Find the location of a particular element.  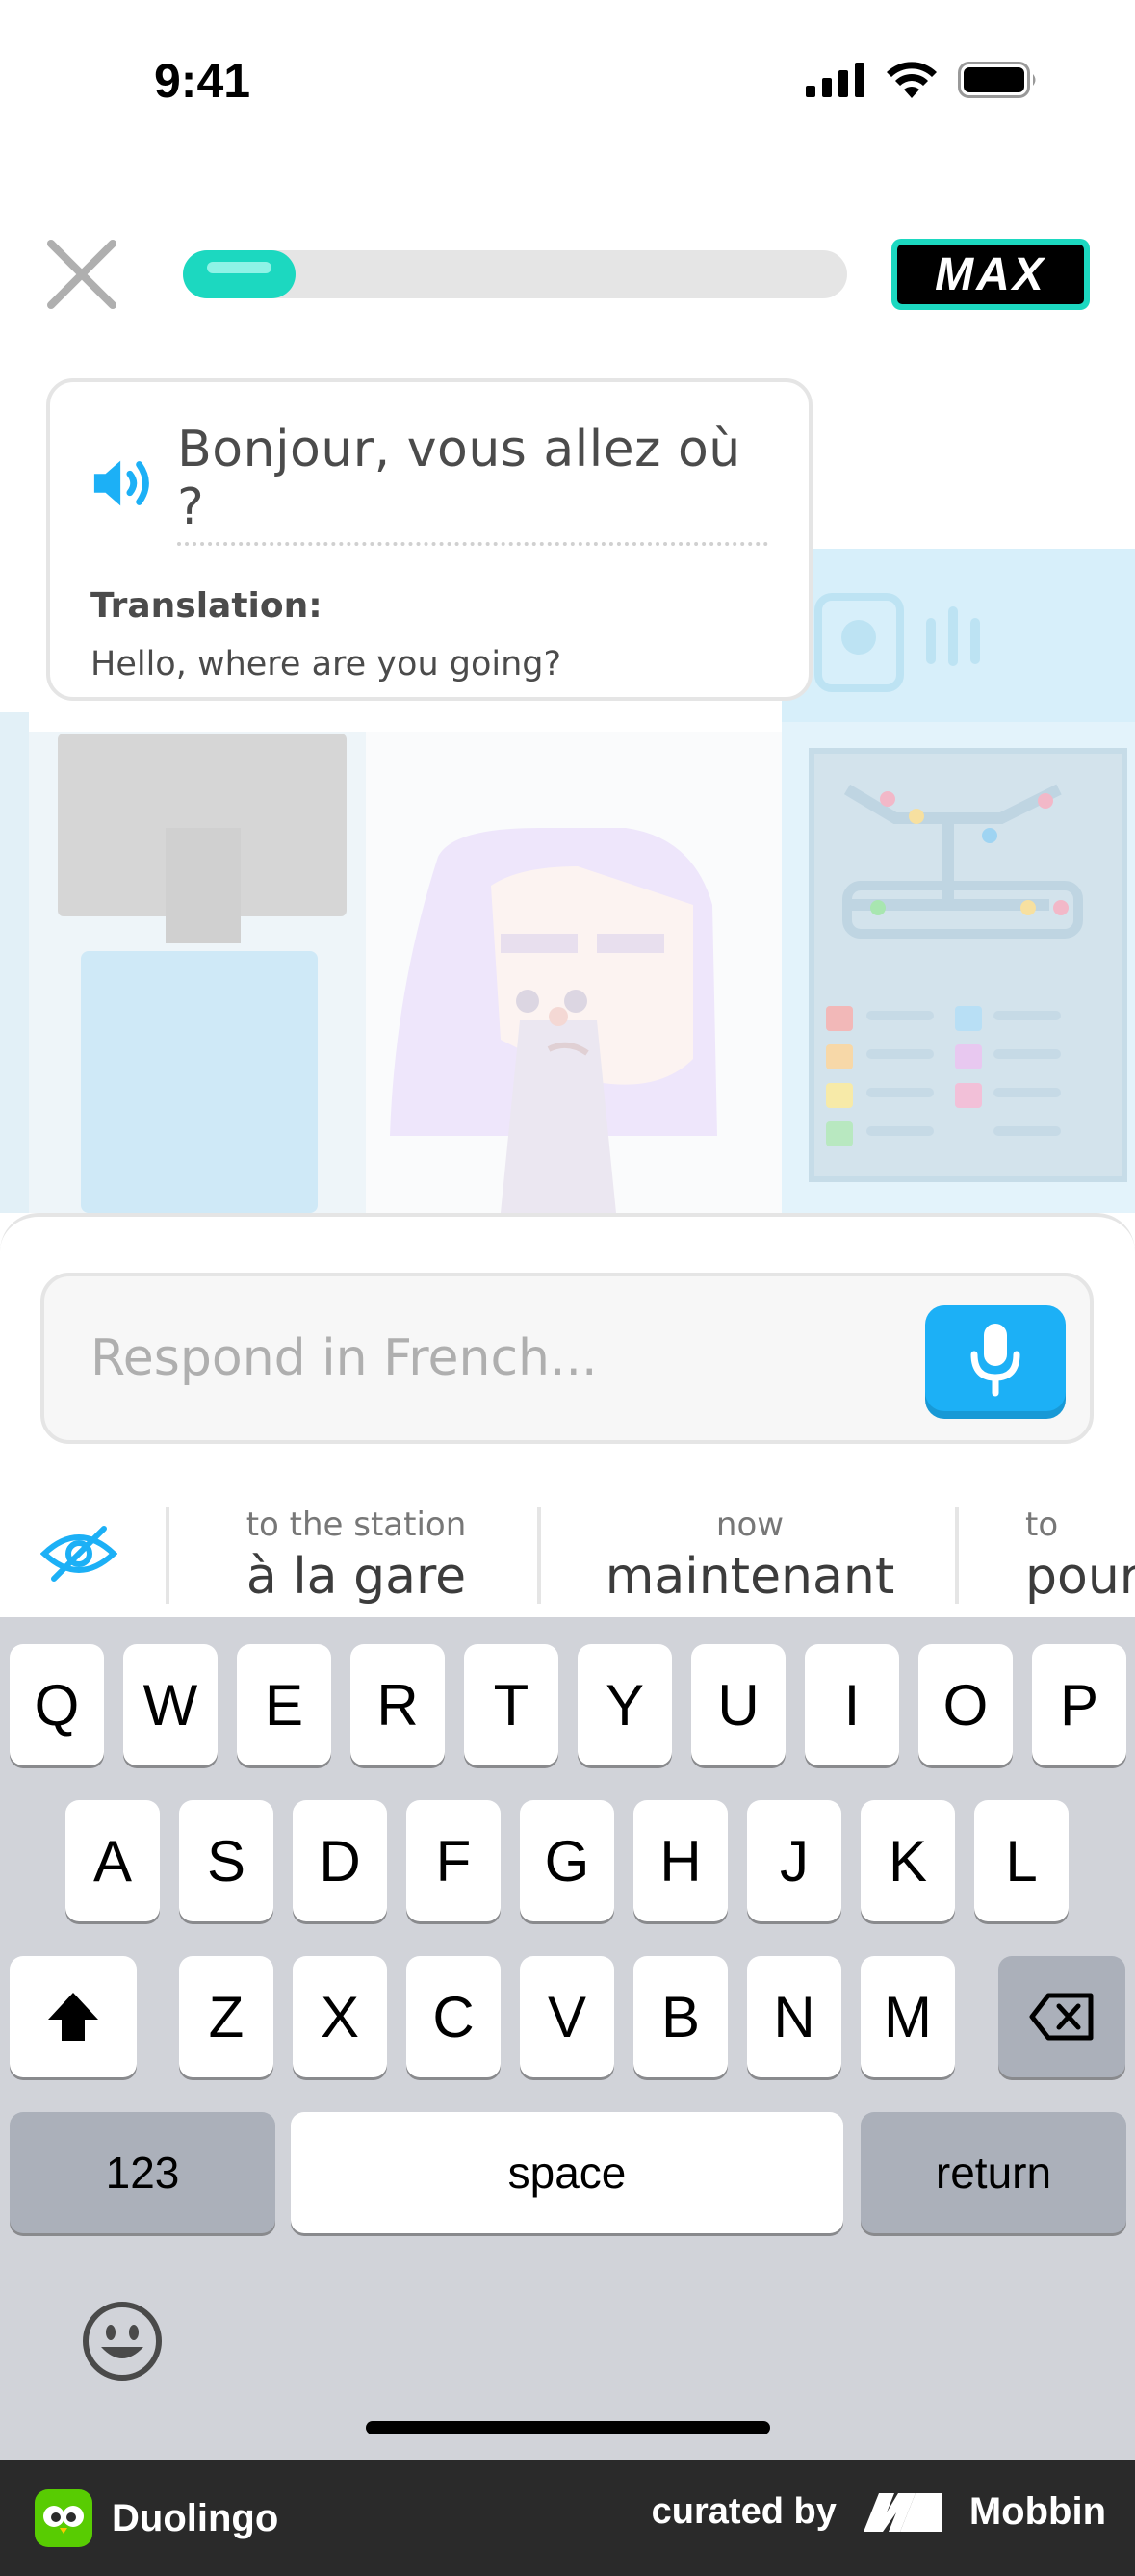

key-b: B is located at coordinates (680, 2017).